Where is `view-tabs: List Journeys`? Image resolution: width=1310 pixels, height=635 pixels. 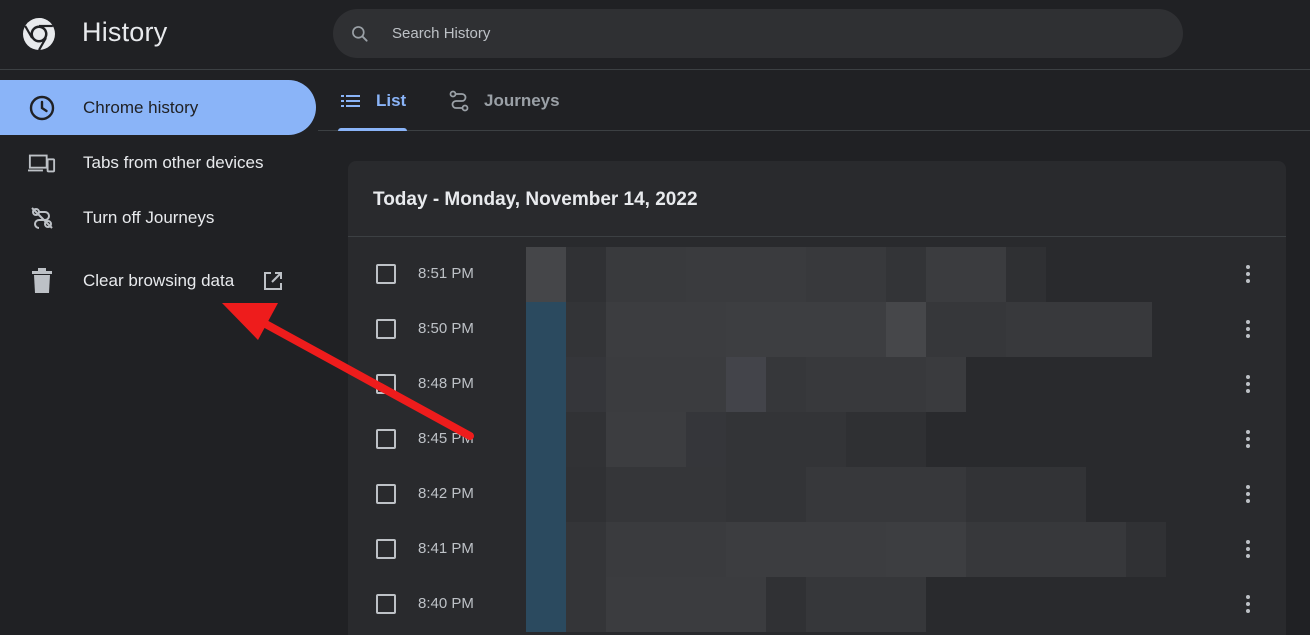
view-tabs: List Journeys is located at coordinates (814, 100).